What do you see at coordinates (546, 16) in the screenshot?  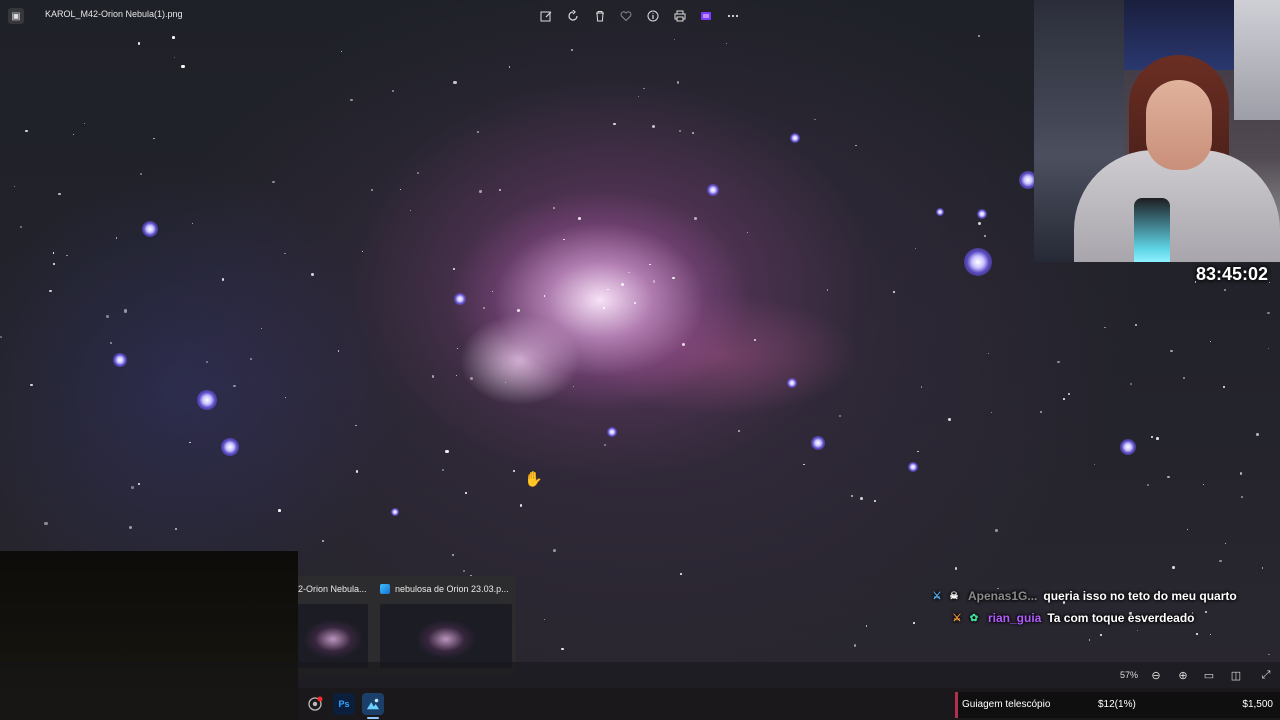 I see `edit-icon` at bounding box center [546, 16].